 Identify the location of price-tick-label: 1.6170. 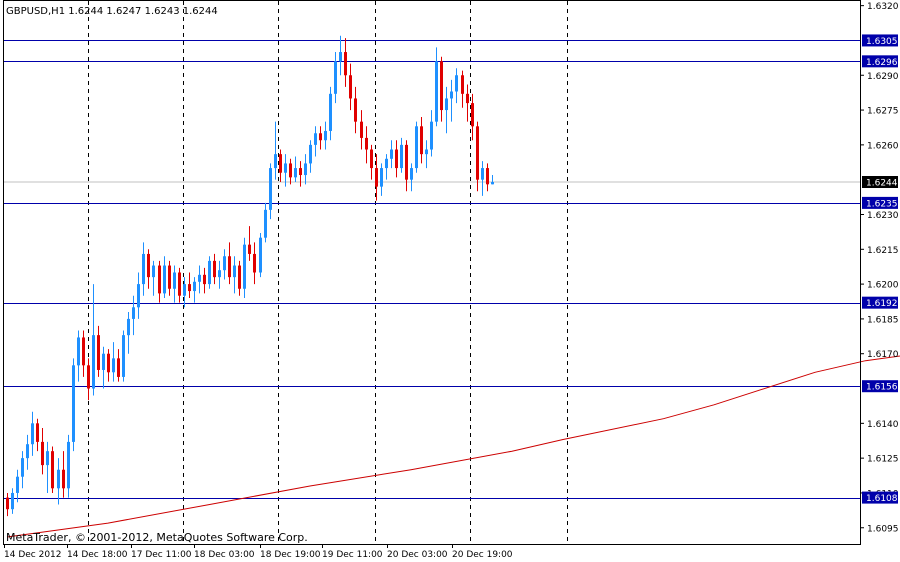
(883, 355).